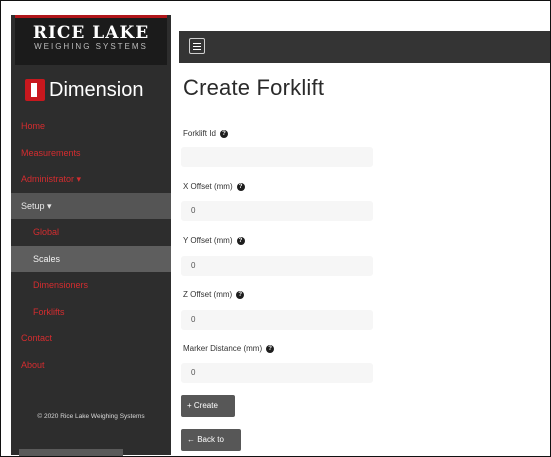 This screenshot has height=457, width=551. Describe the element at coordinates (91, 365) in the screenshot. I see `sidebar-item-about: About` at that location.